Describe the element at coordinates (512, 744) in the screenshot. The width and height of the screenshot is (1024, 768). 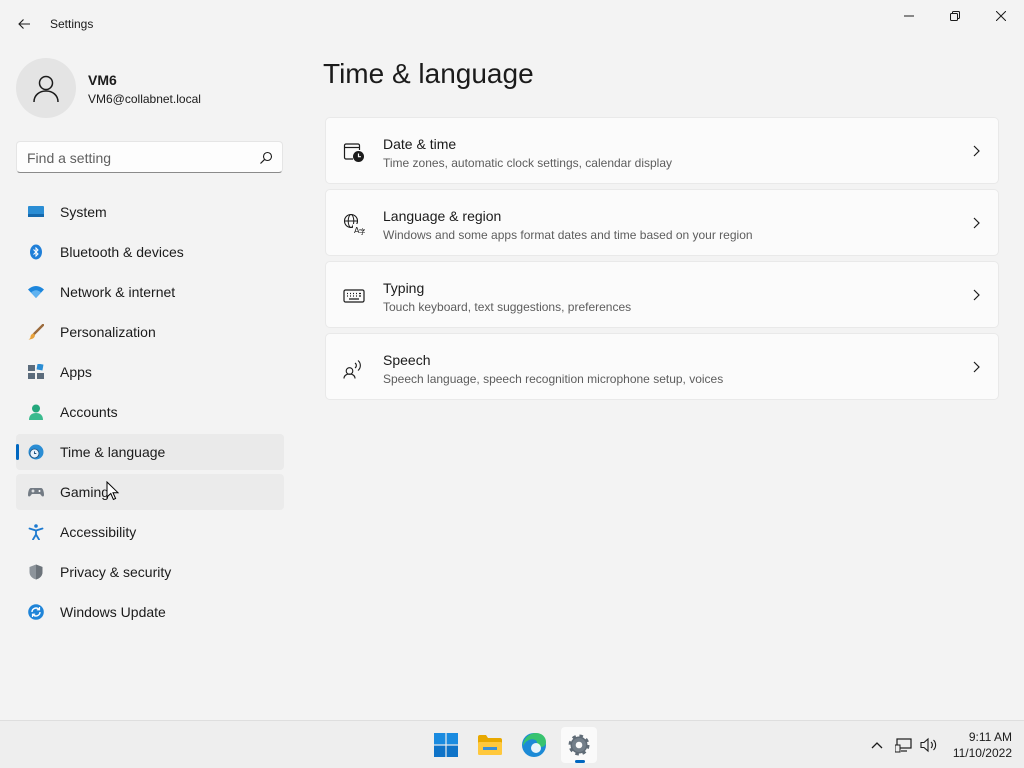
I see `taskbar: 9:11 AM 11/10/2022` at that location.